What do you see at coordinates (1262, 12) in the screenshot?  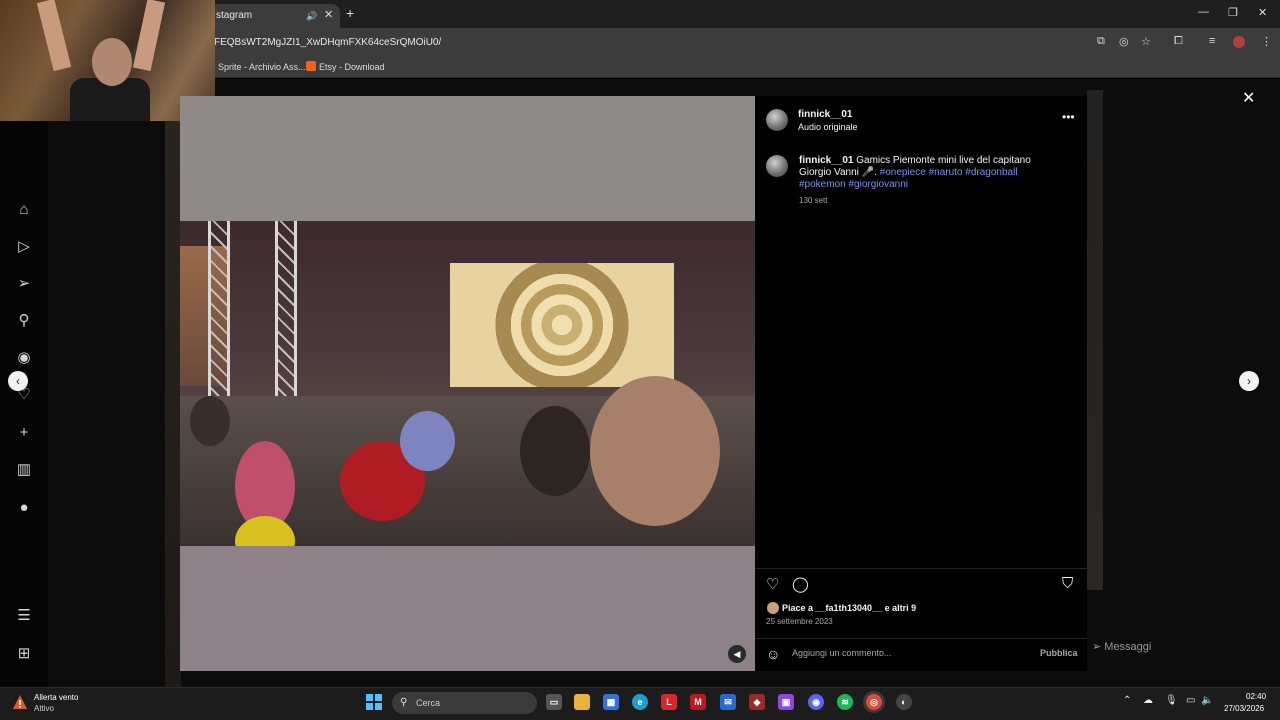 I see `window-close-icon: ✕` at bounding box center [1262, 12].